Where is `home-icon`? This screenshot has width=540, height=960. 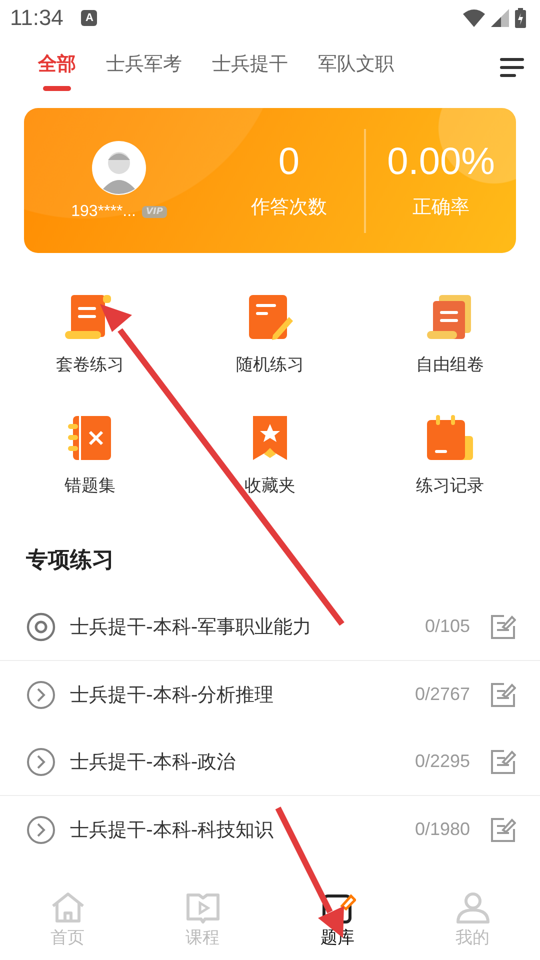
home-icon is located at coordinates (68, 908).